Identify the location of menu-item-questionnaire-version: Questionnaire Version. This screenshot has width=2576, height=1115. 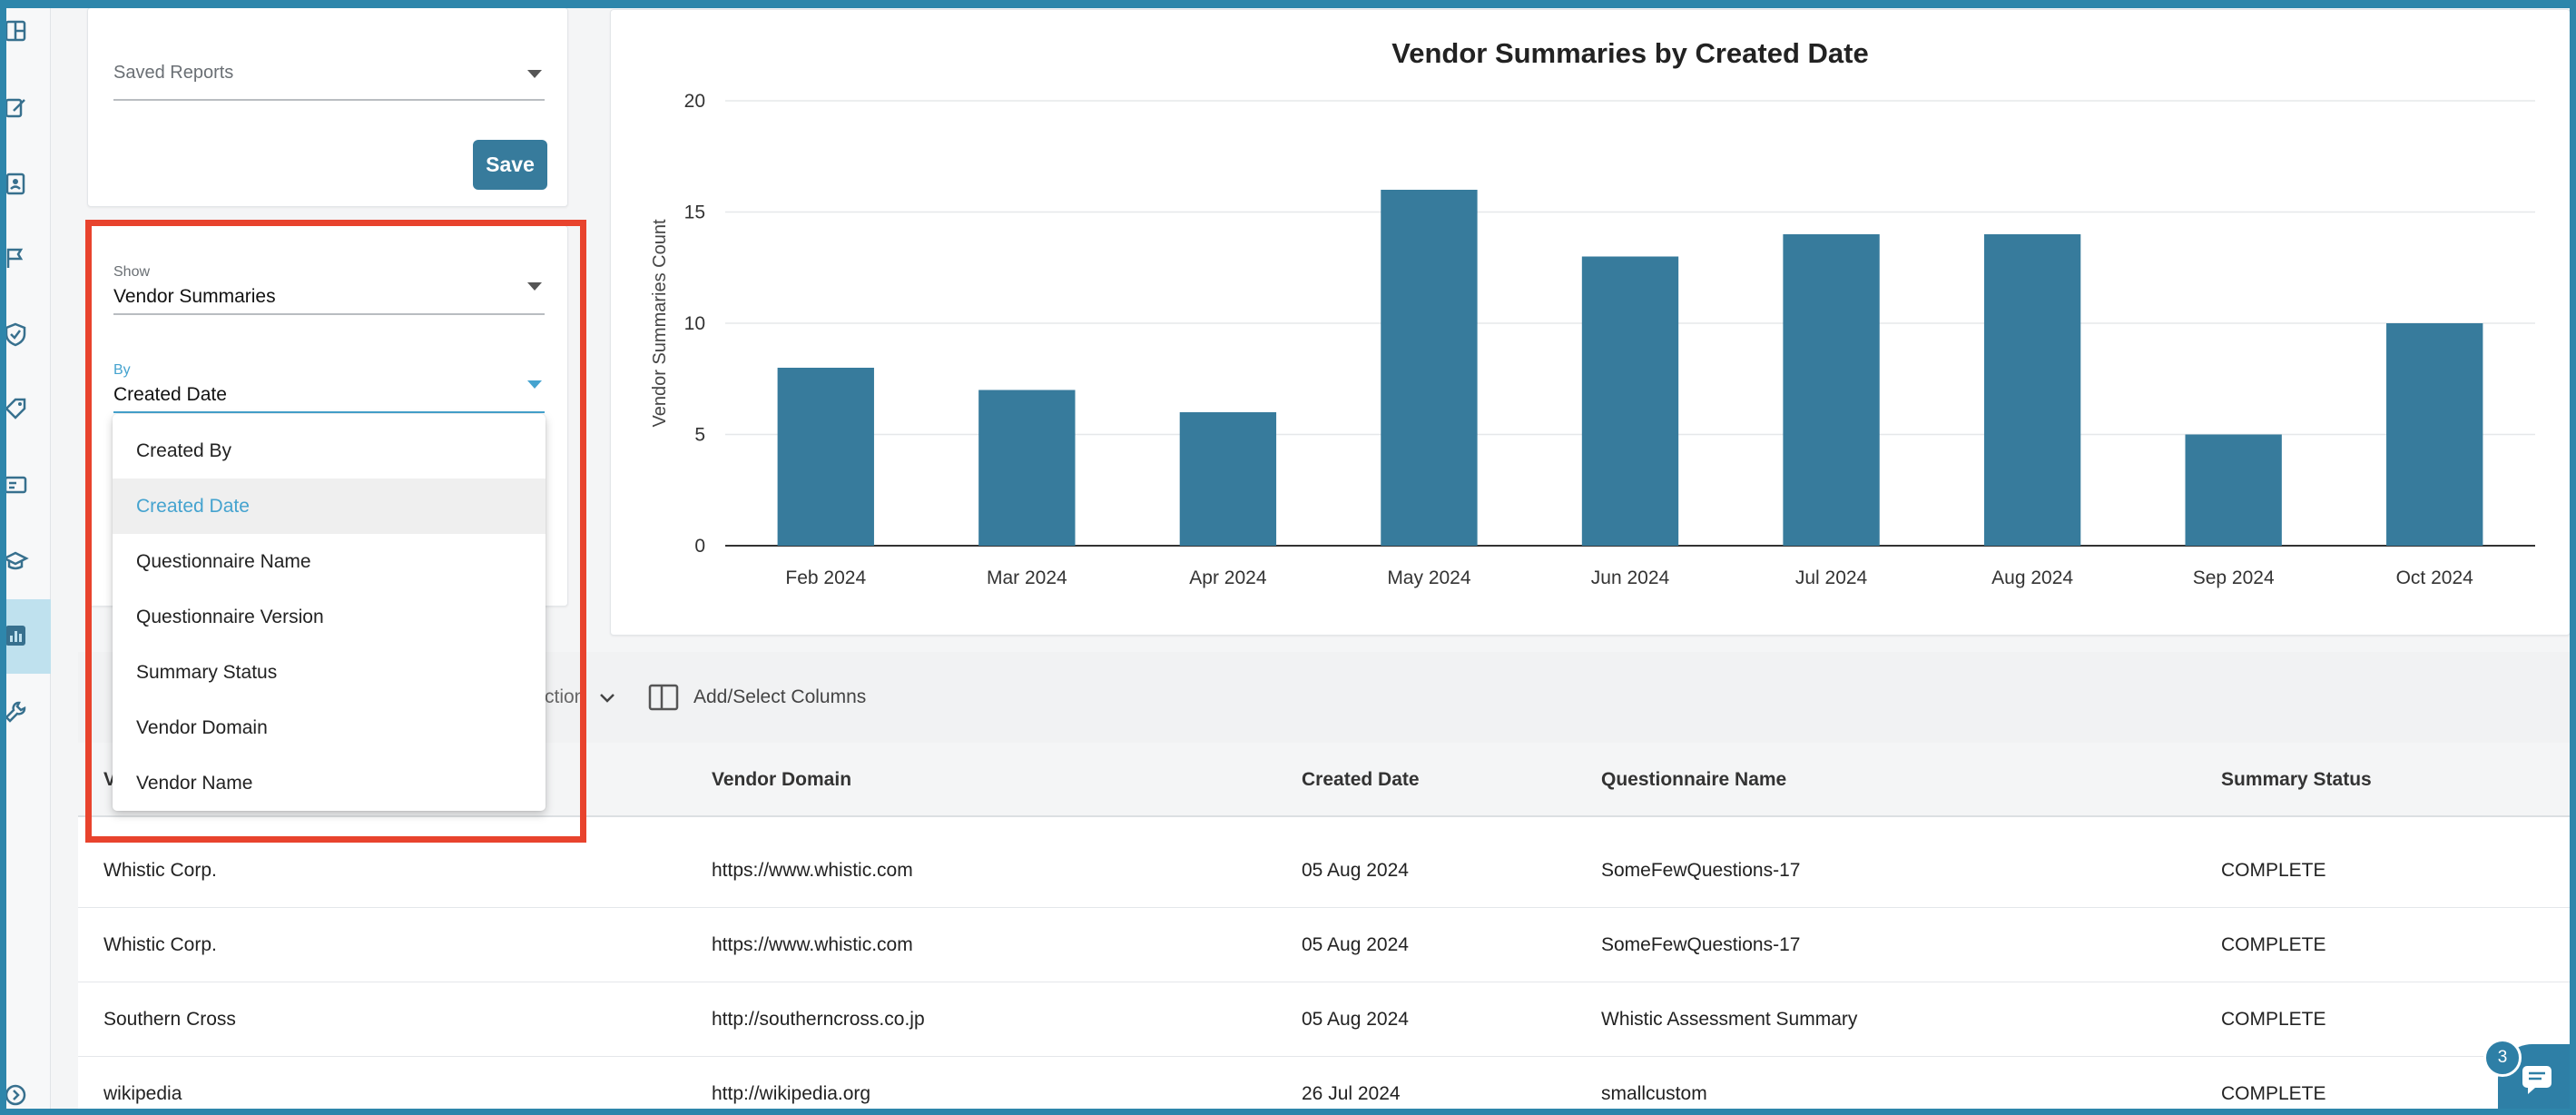
(329, 617).